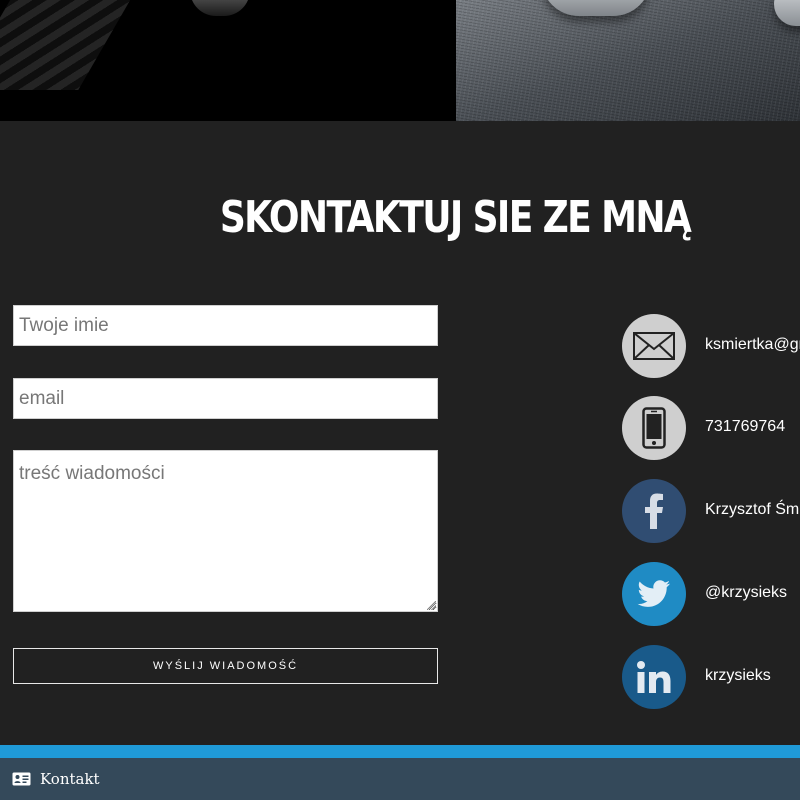  What do you see at coordinates (752, 344) in the screenshot?
I see `contact-email-text: ksmiertka@gm` at bounding box center [752, 344].